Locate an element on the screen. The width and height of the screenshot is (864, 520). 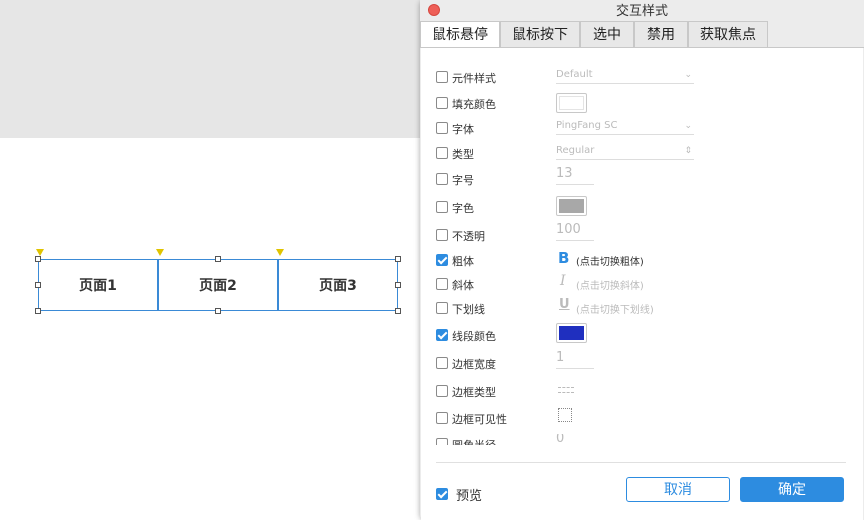
widget-cell-2: 页面2 is located at coordinates (218, 285).